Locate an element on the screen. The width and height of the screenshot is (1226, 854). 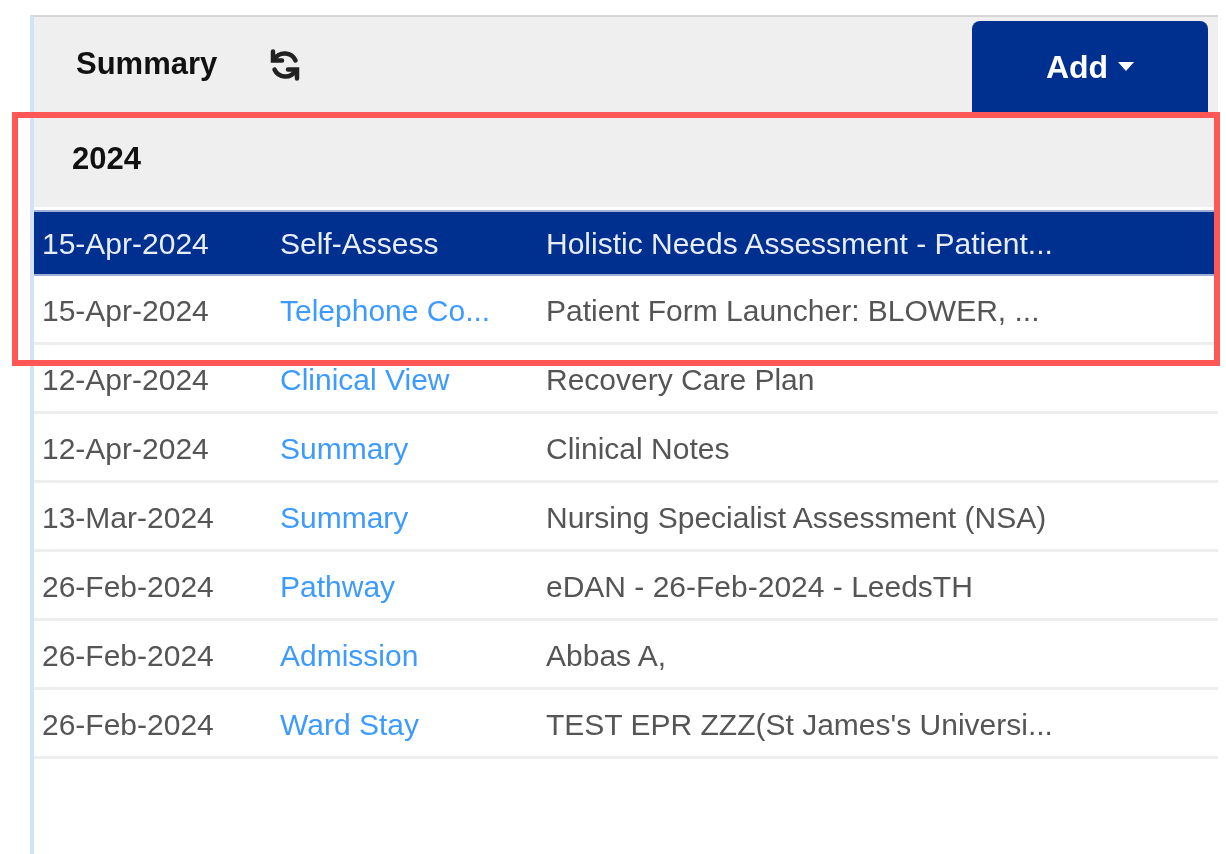
panel-title: Summary is located at coordinates (147, 64).